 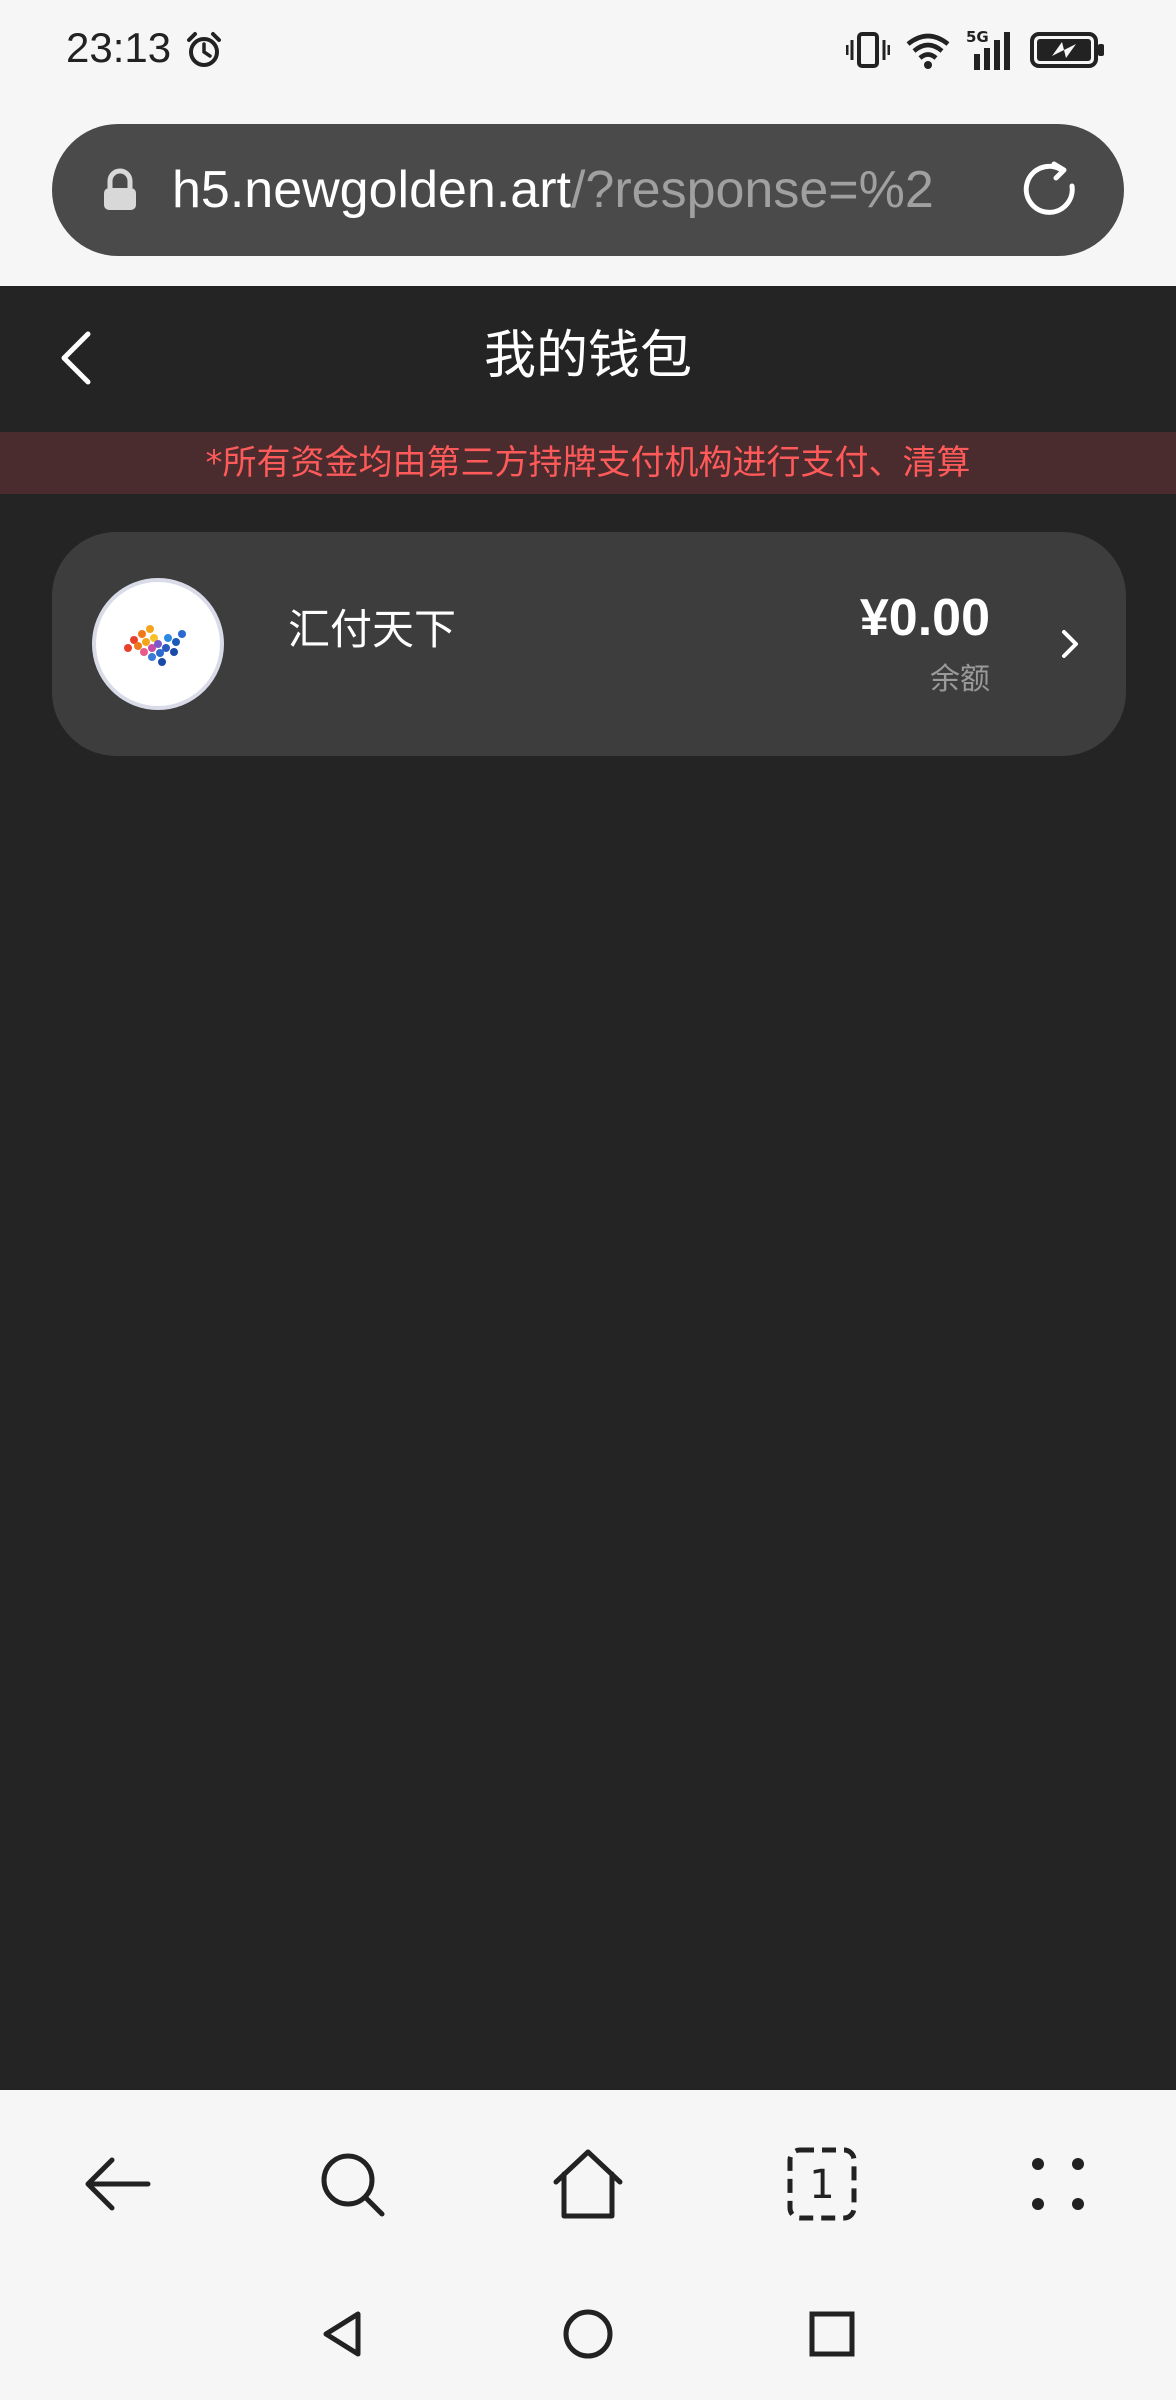 I want to click on wallet-provider-card: 汇付天下 ¥0.00 余额, so click(x=589, y=644).